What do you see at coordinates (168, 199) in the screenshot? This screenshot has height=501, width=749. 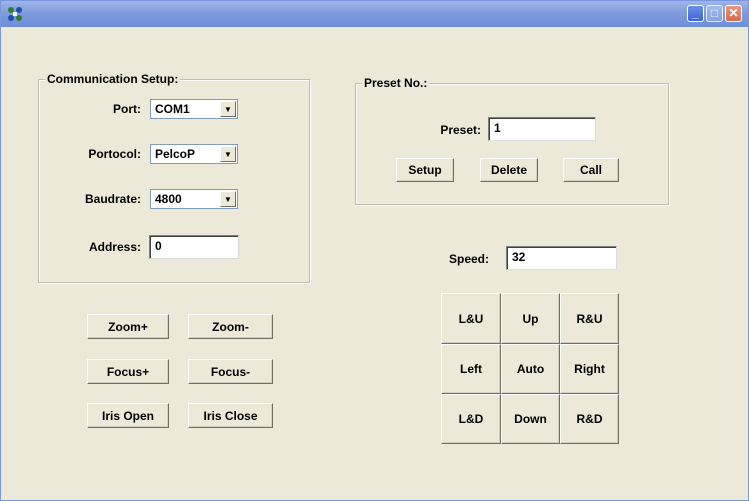 I see `baudrate-value: 4800` at bounding box center [168, 199].